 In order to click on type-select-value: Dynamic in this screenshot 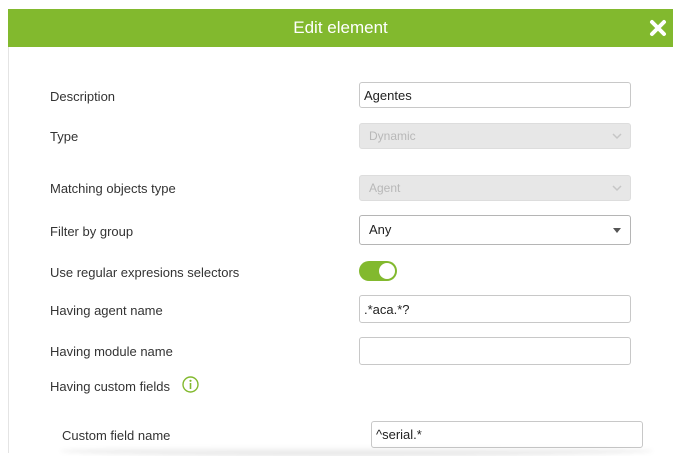, I will do `click(392, 136)`.